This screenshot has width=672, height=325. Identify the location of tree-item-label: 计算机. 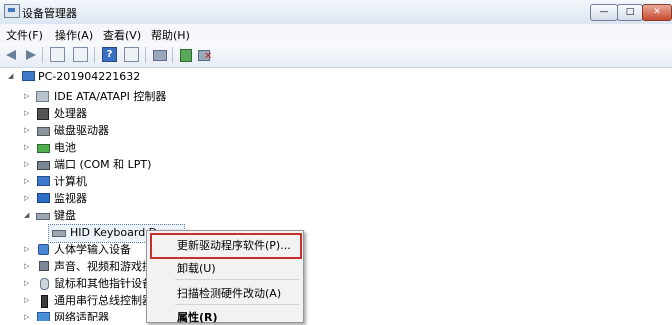
(70, 181).